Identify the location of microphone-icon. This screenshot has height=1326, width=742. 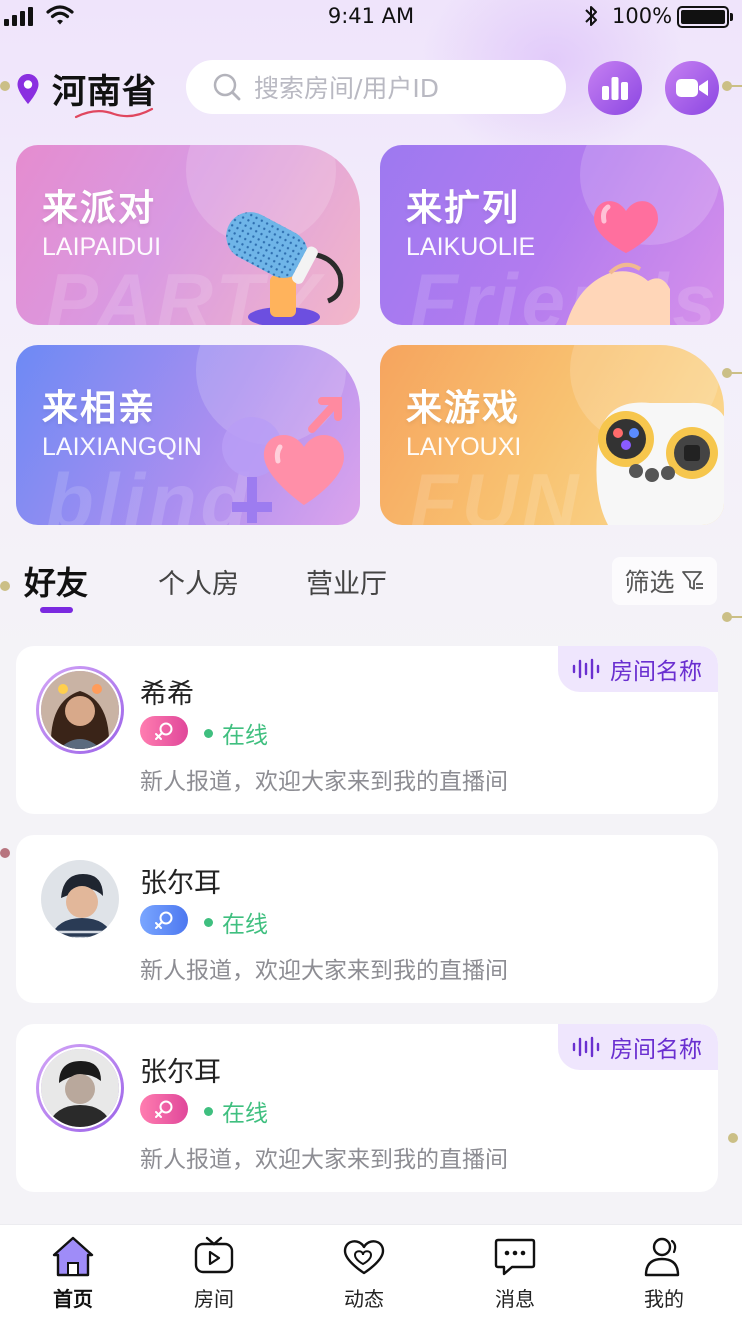
(285, 268).